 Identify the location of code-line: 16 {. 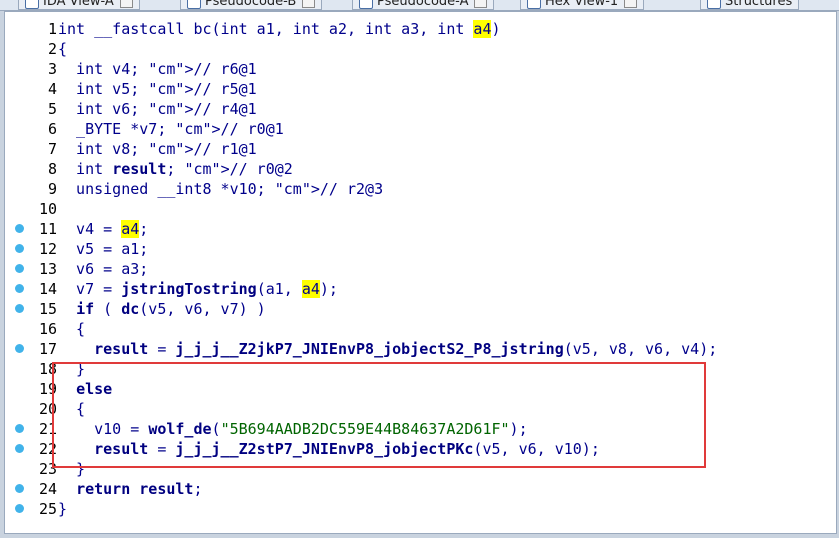
(420, 329).